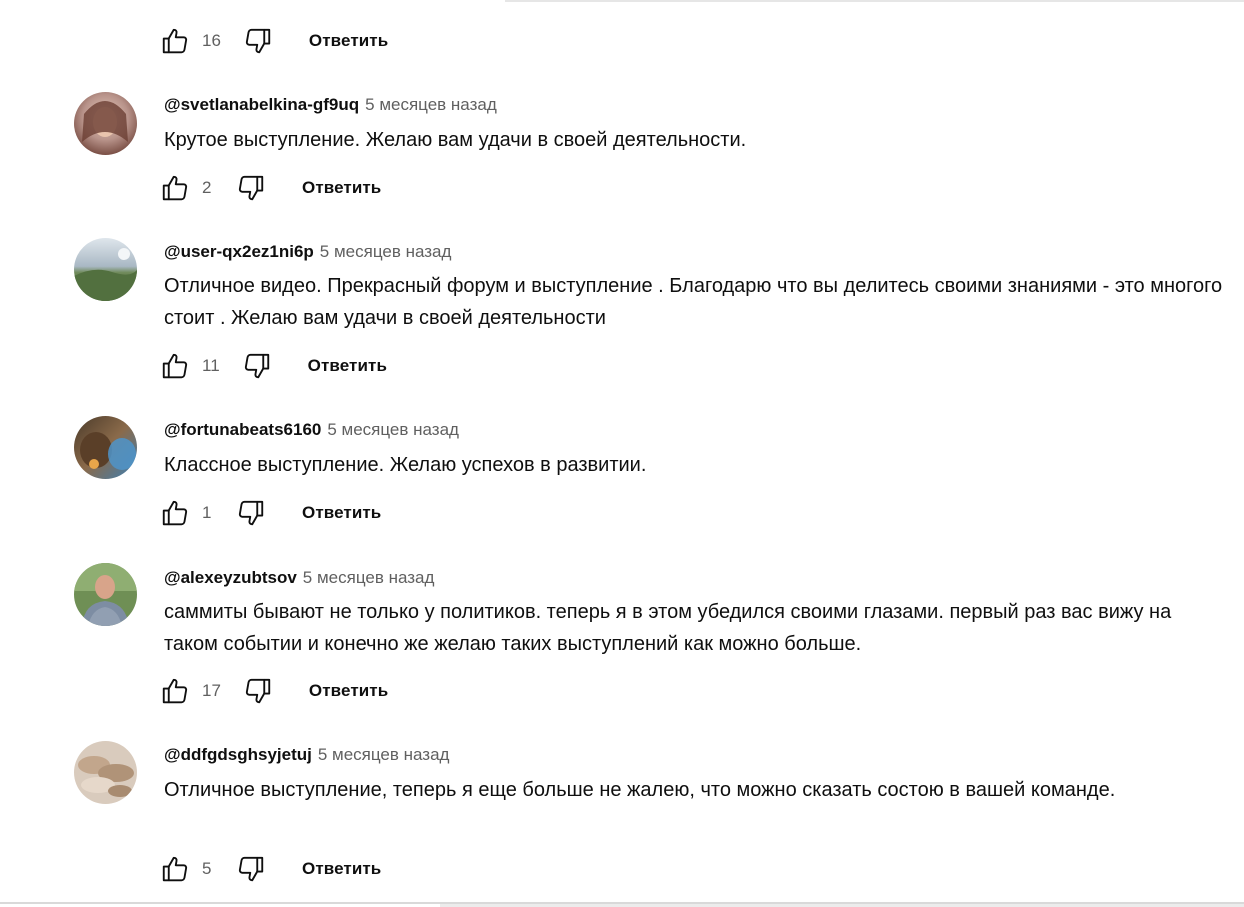 The height and width of the screenshot is (907, 1244). Describe the element at coordinates (211, 40) in the screenshot. I see `like-count: 16` at that location.